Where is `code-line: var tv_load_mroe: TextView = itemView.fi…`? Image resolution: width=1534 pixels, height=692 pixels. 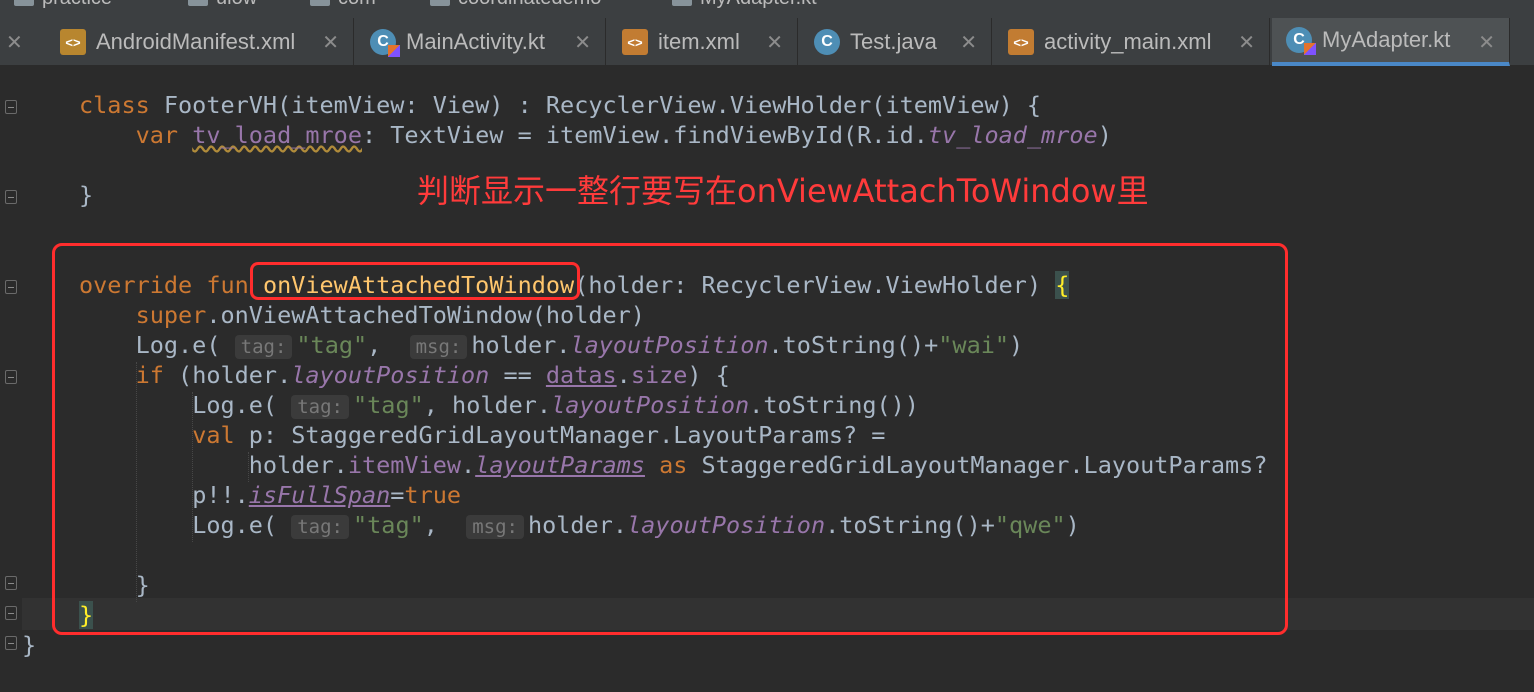 code-line: var tv_load_mroe: TextView = itemView.fi… is located at coordinates (623, 135).